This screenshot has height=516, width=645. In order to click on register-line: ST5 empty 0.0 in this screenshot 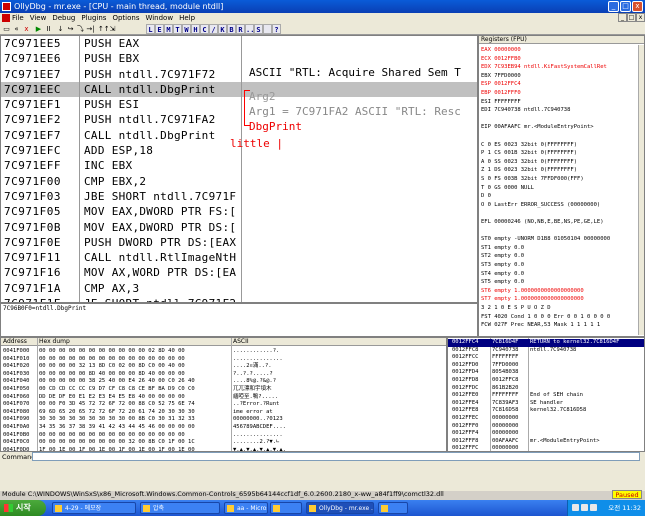, I will do `click(502, 282)`.